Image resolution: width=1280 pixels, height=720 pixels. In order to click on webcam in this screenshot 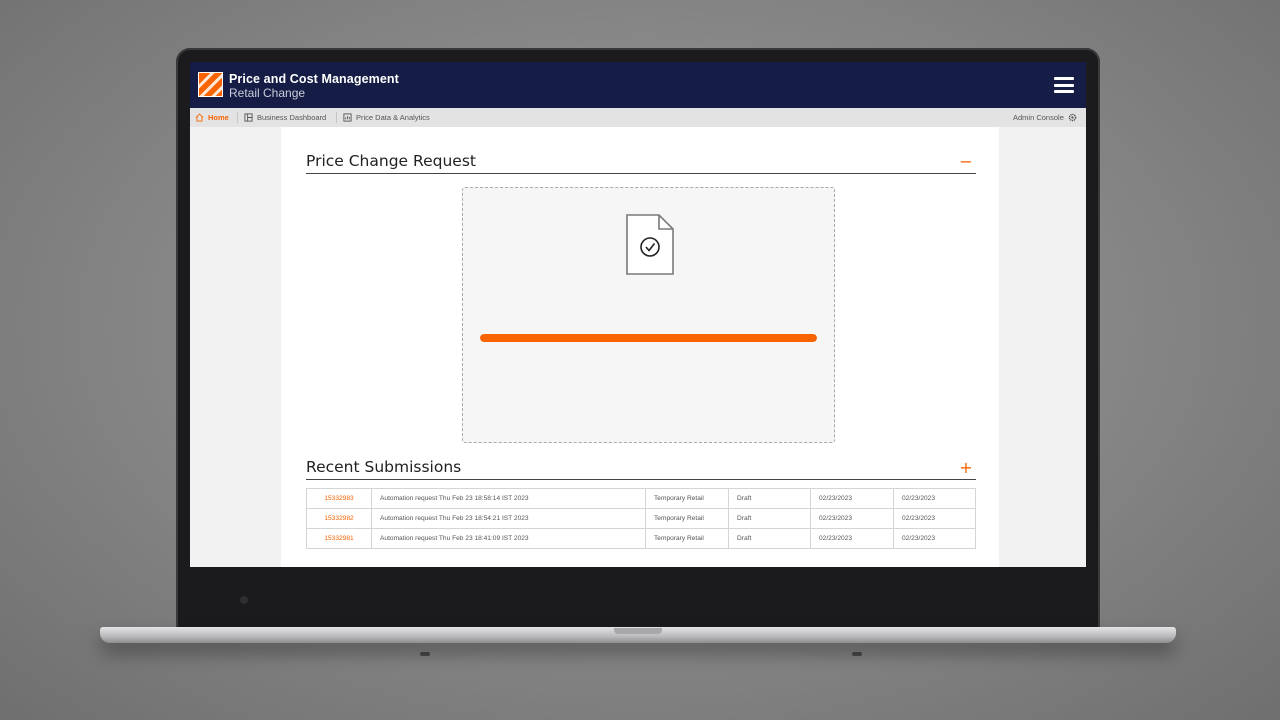, I will do `click(244, 600)`.